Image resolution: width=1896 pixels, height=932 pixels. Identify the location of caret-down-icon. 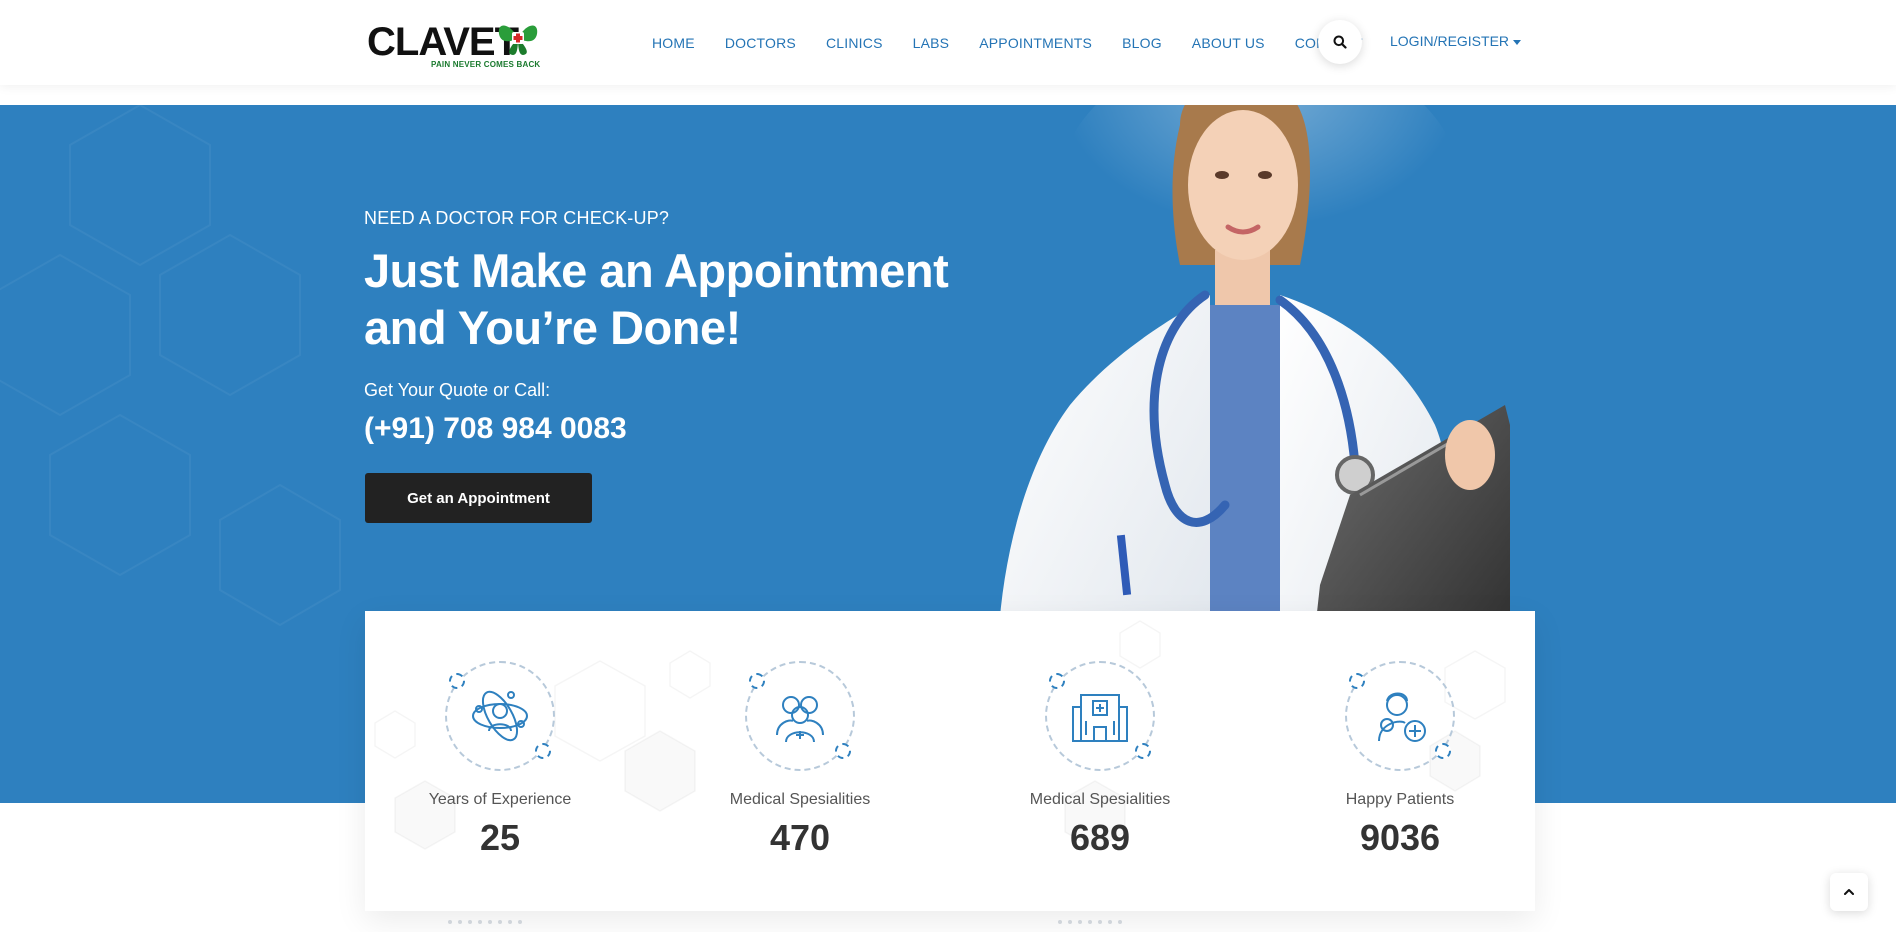
(1517, 42).